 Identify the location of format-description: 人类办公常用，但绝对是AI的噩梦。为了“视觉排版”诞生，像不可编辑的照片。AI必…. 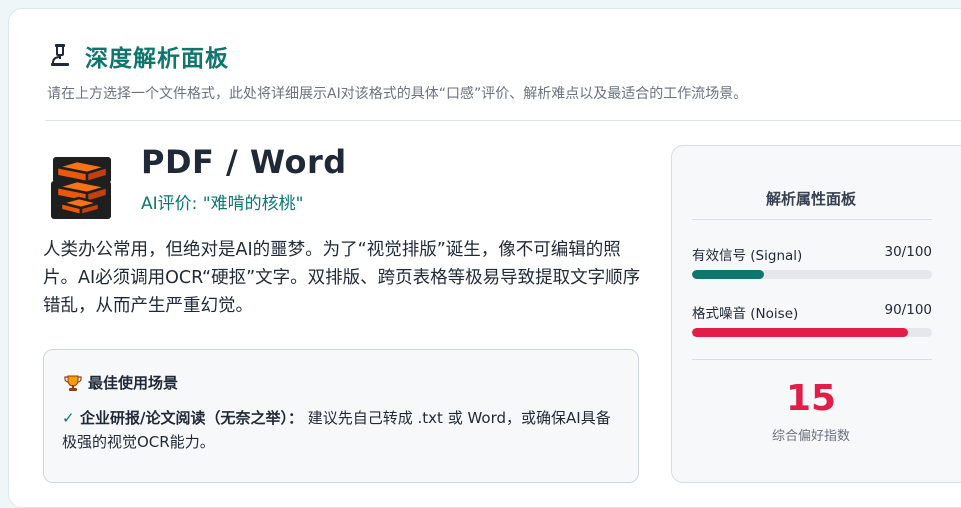
(342, 278).